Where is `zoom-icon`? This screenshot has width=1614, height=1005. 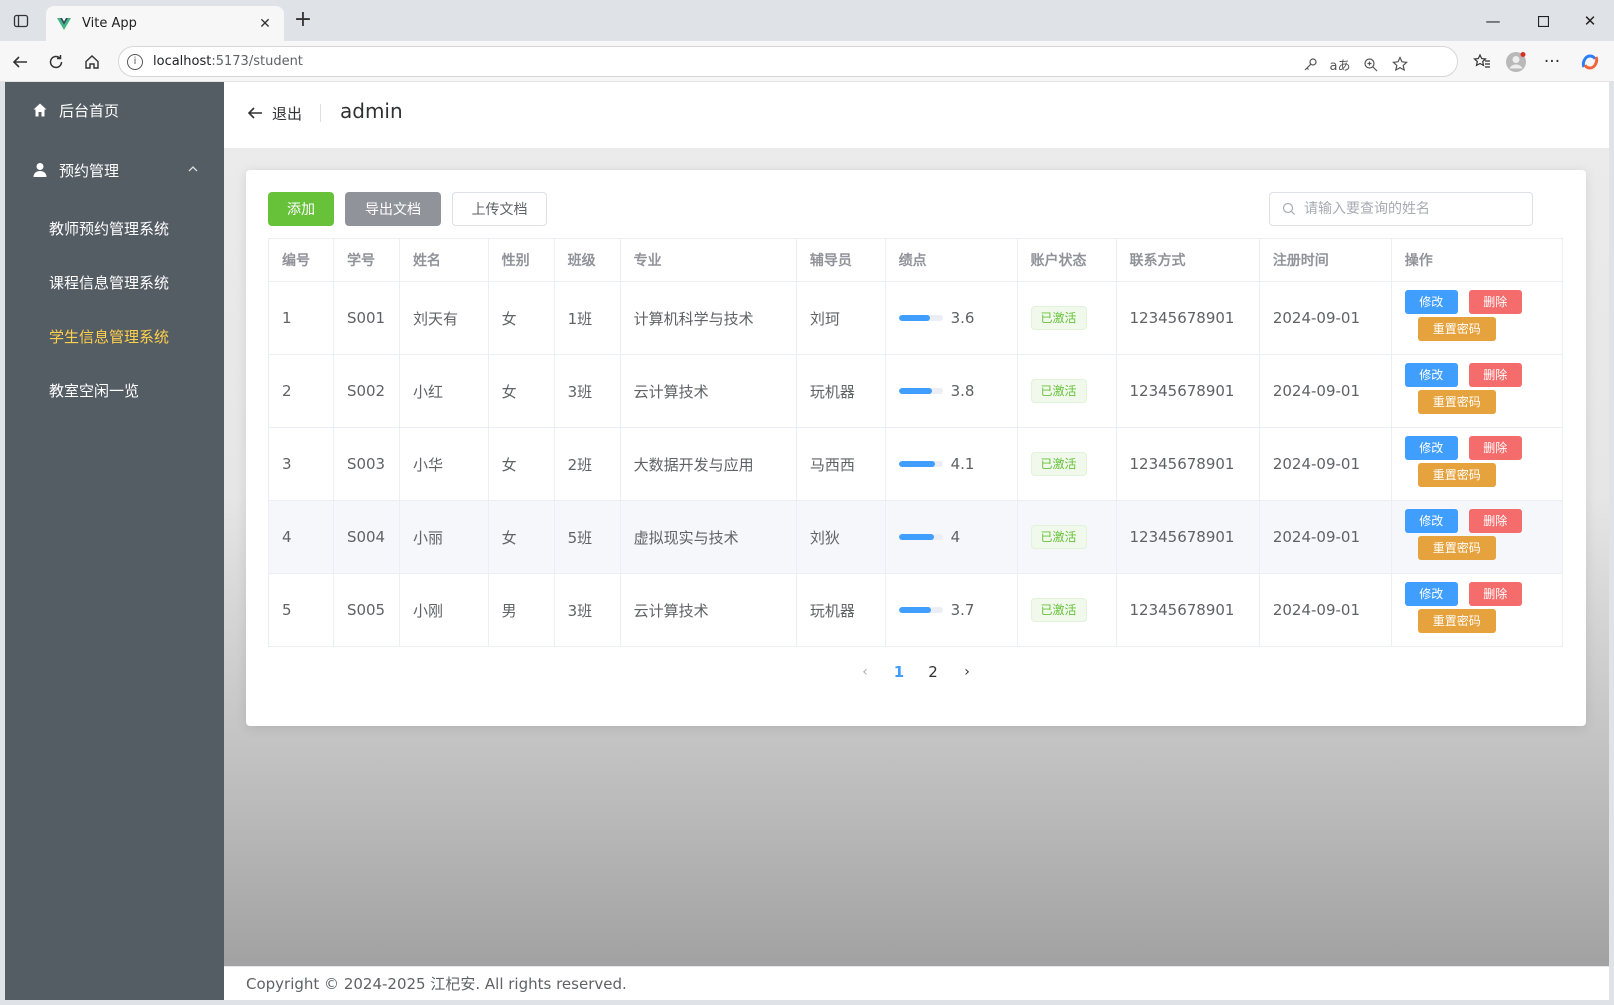 zoom-icon is located at coordinates (1370, 64).